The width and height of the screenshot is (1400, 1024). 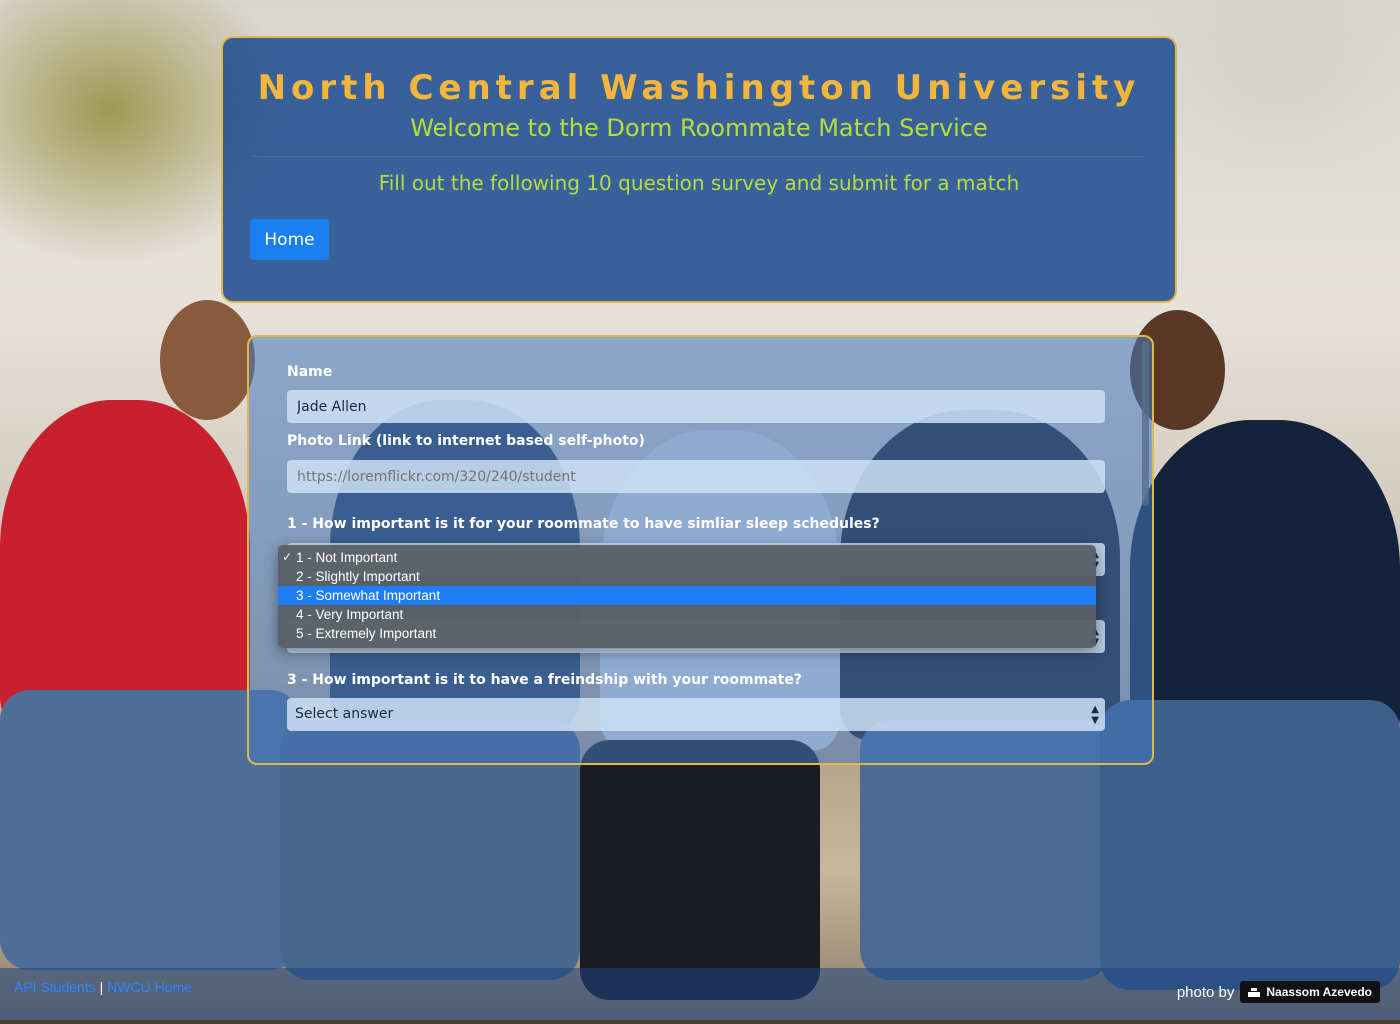 I want to click on dropdown-option-label: 5 - Extremely Important, so click(x=366, y=633).